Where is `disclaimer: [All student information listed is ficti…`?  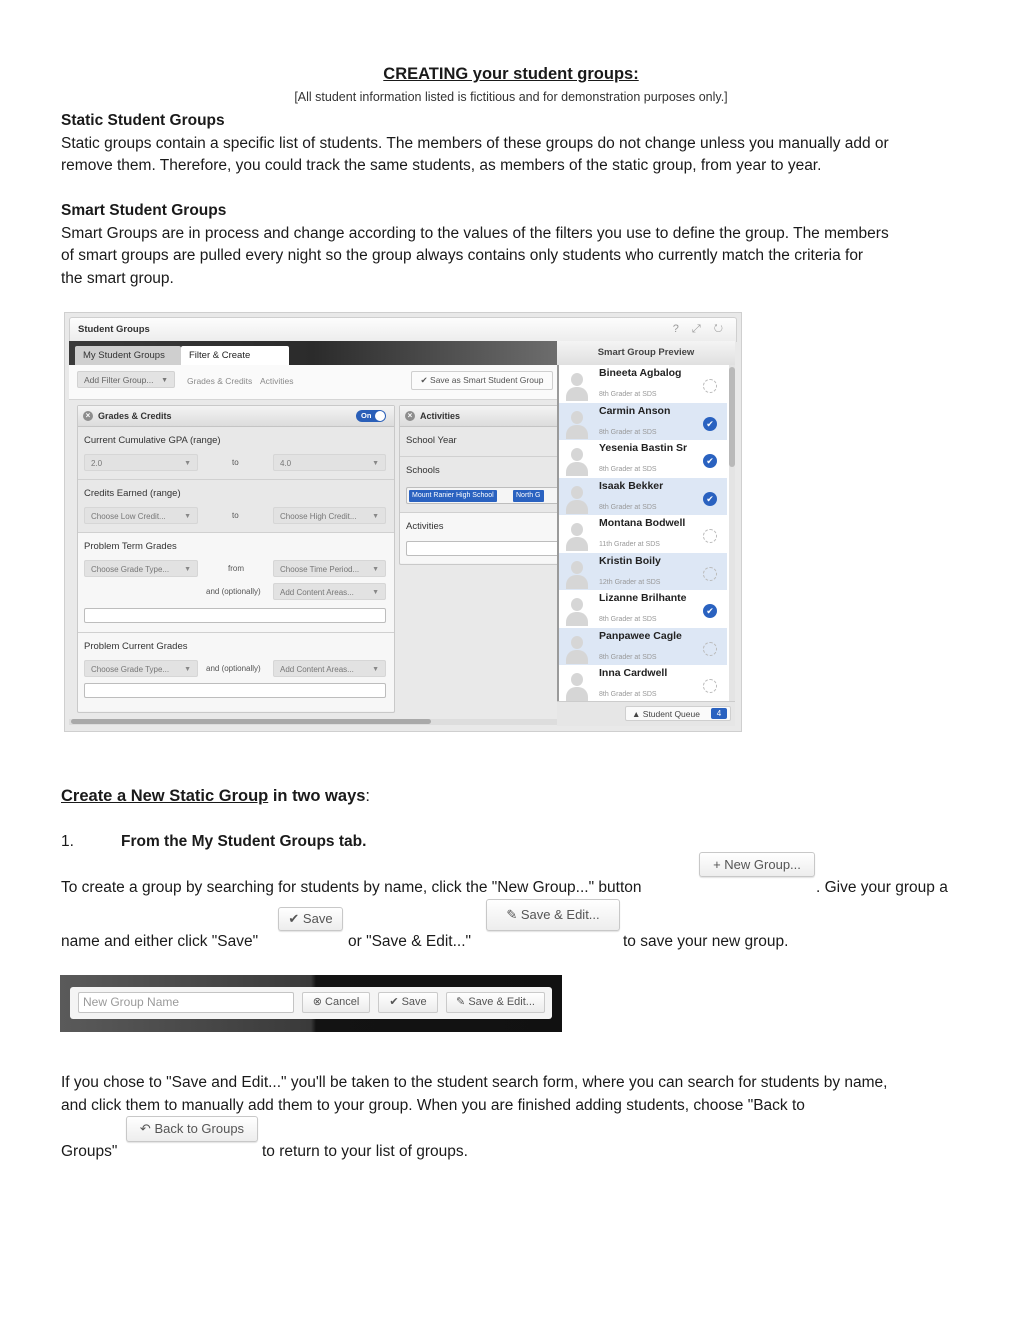
disclaimer: [All student information listed is ficti… is located at coordinates (511, 97).